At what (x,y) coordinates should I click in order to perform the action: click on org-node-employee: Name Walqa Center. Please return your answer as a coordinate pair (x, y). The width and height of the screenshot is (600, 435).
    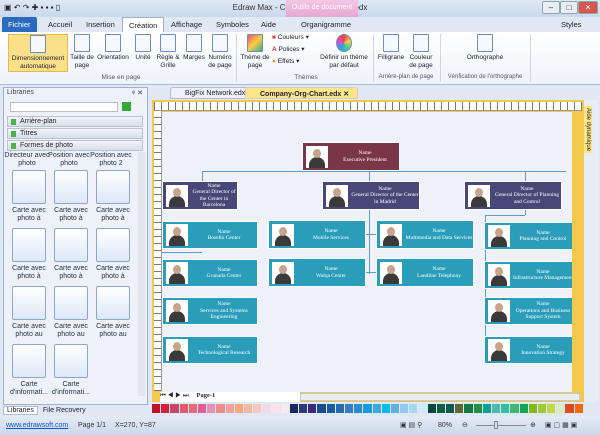
    Looking at the image, I should click on (317, 272).